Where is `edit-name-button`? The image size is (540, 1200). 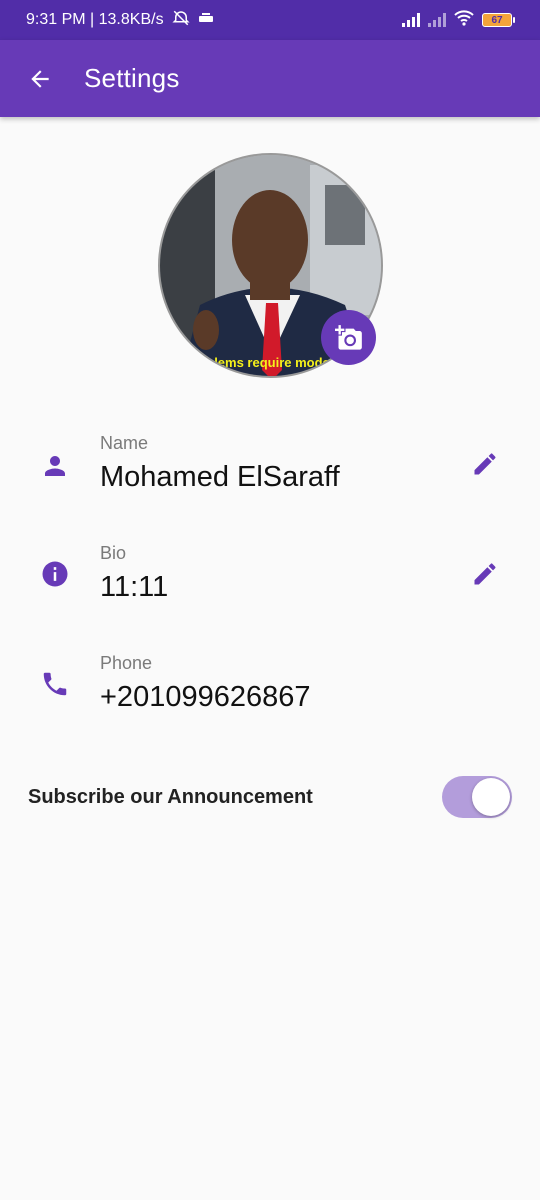 edit-name-button is located at coordinates (485, 464).